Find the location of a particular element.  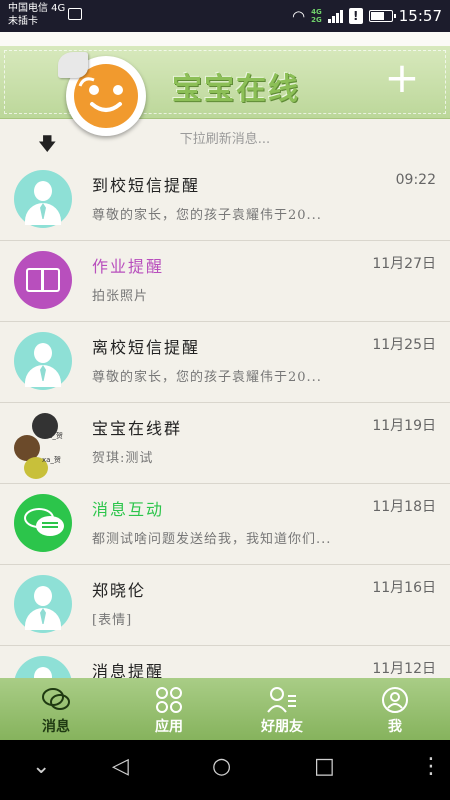

list-item: 作业提醒 11月27日 拍张照片 is located at coordinates (225, 281).